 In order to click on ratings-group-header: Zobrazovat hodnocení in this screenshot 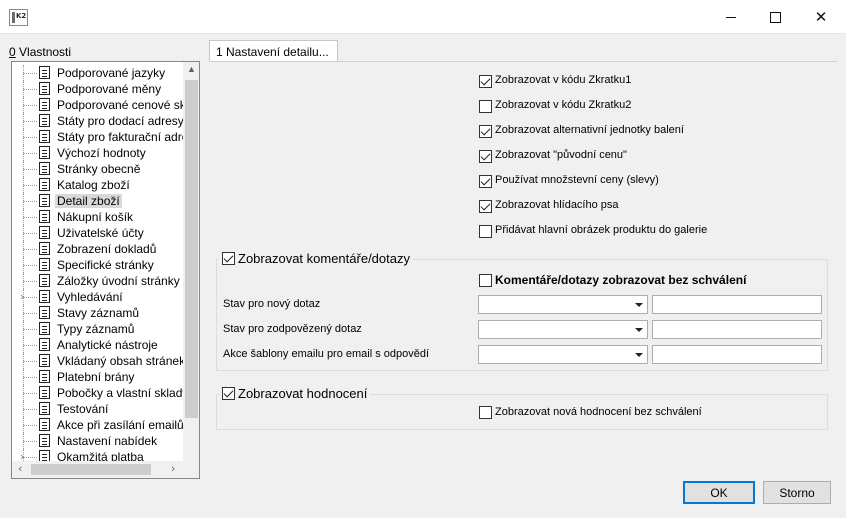, I will do `click(295, 393)`.